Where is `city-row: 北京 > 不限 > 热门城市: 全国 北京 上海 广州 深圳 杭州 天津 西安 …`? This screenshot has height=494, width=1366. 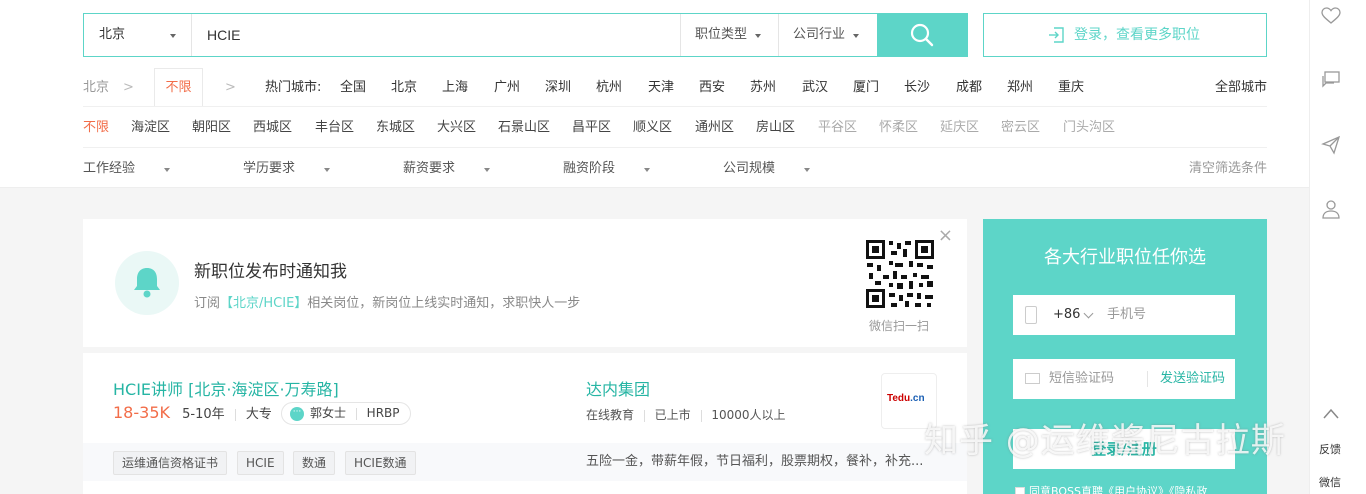
city-row: 北京 > 不限 > 热门城市: 全国 北京 上海 广州 深圳 杭州 天津 西安 … is located at coordinates (675, 87).